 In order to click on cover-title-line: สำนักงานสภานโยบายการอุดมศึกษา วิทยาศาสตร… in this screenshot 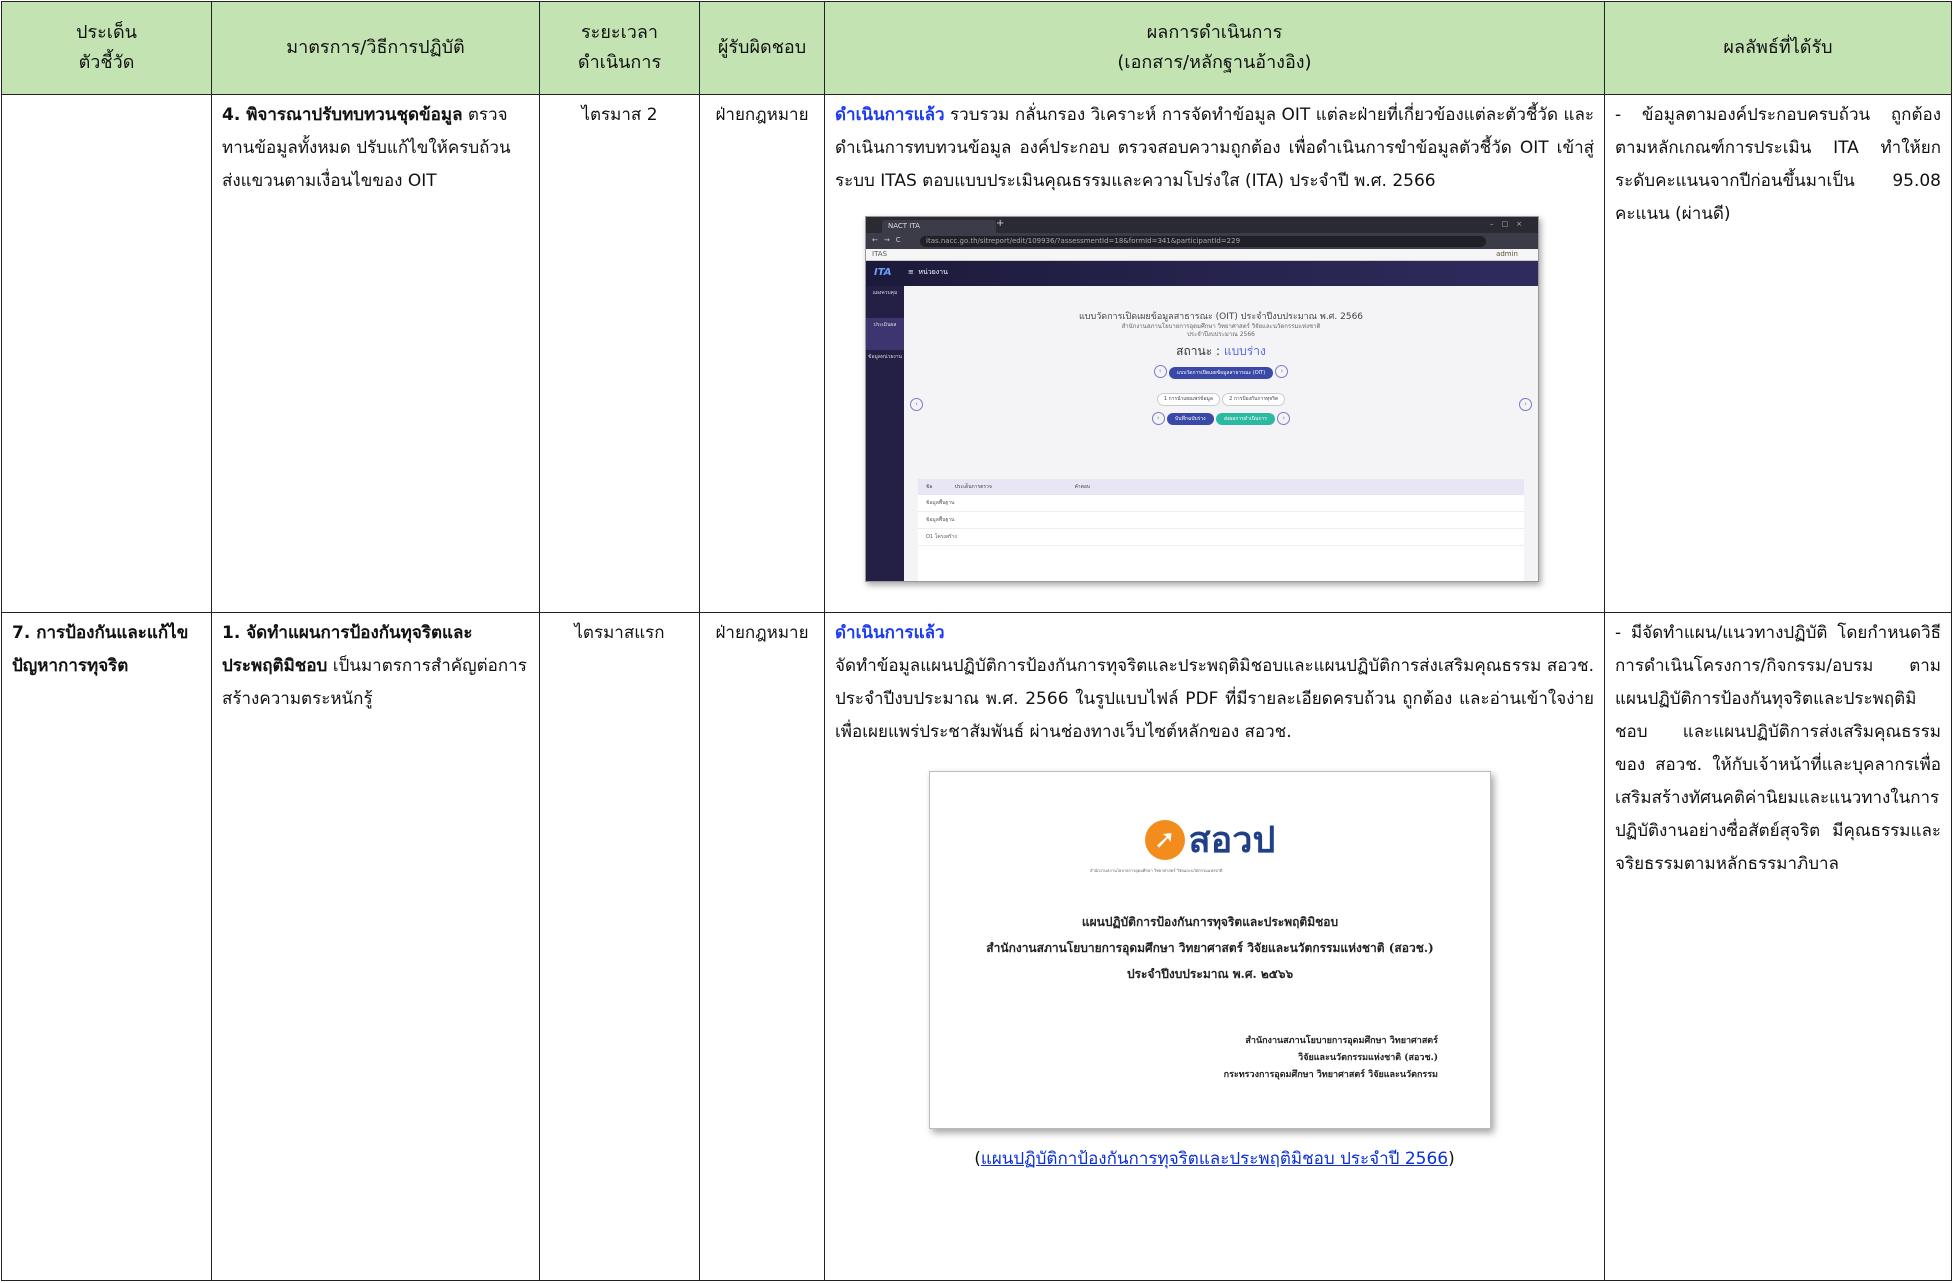, I will do `click(1210, 948)`.